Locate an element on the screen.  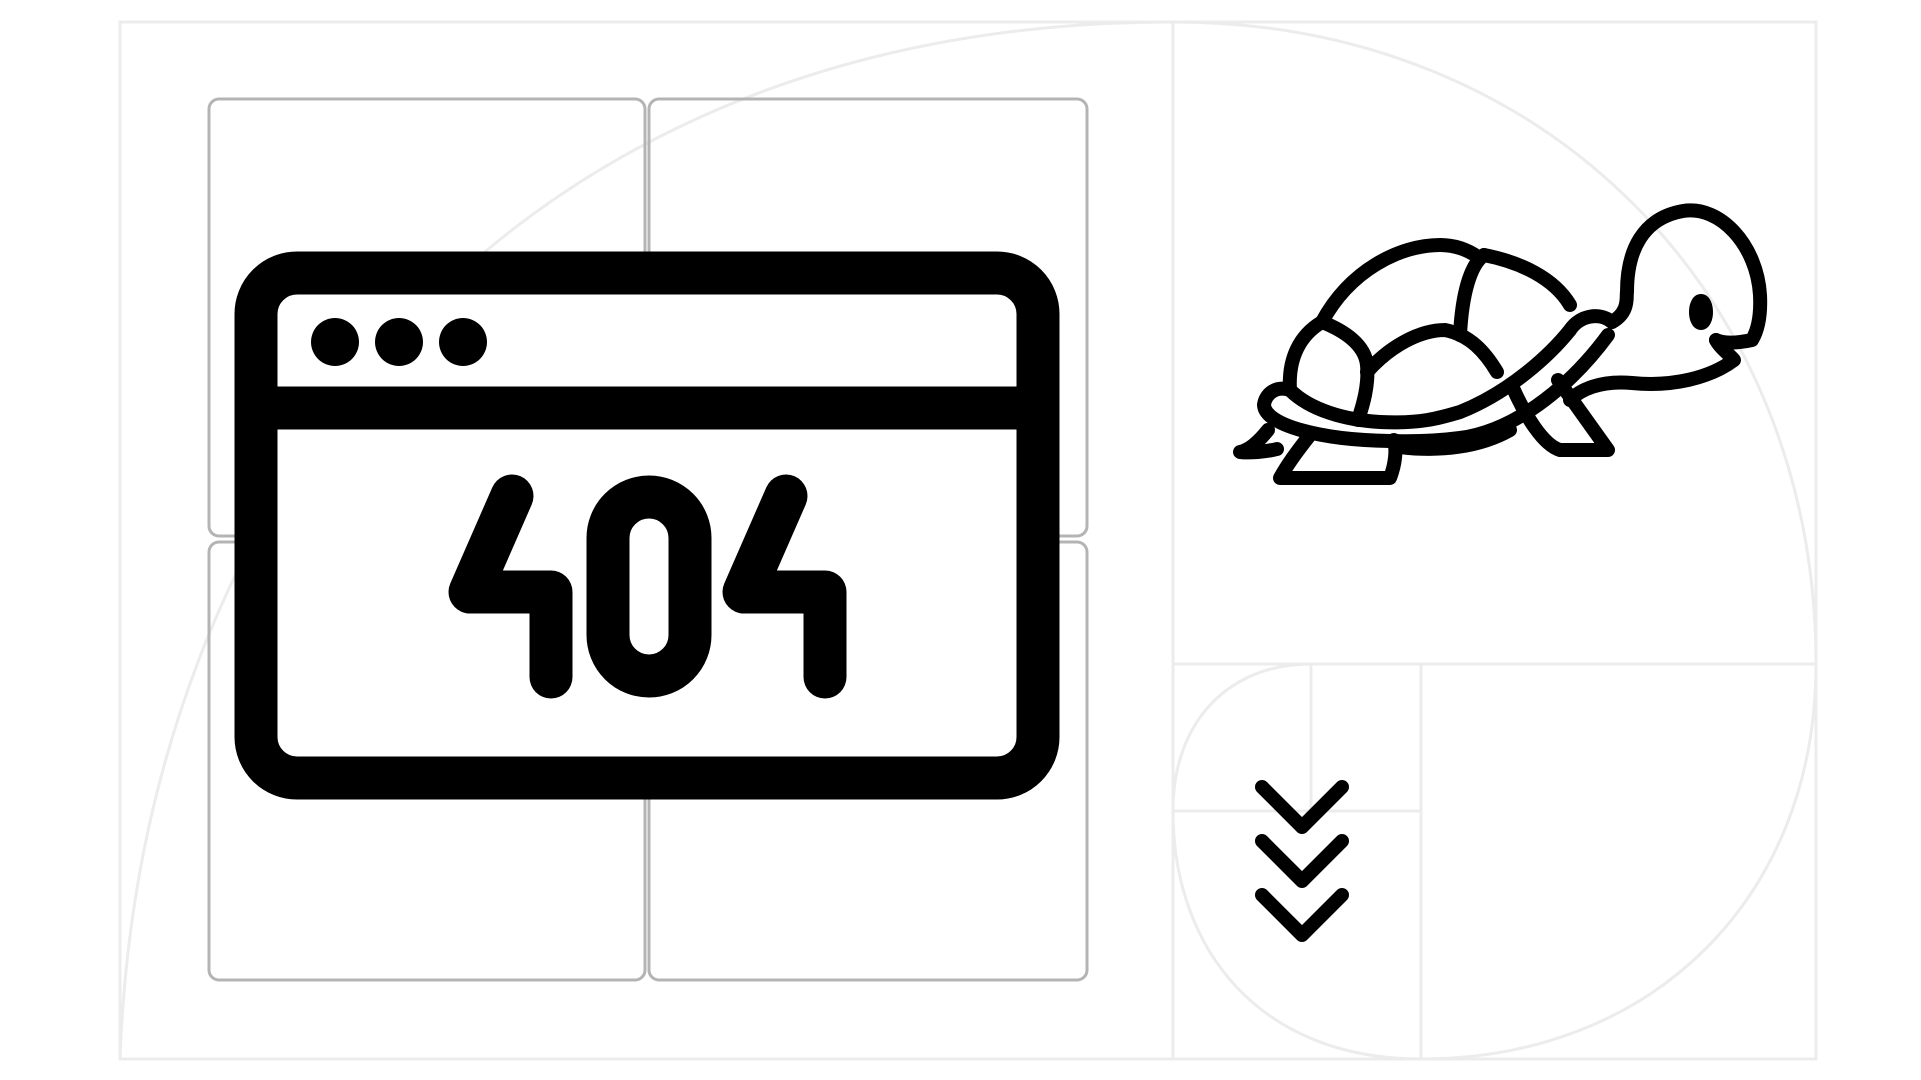
turtle-tail is located at coordinates (1258, 441).